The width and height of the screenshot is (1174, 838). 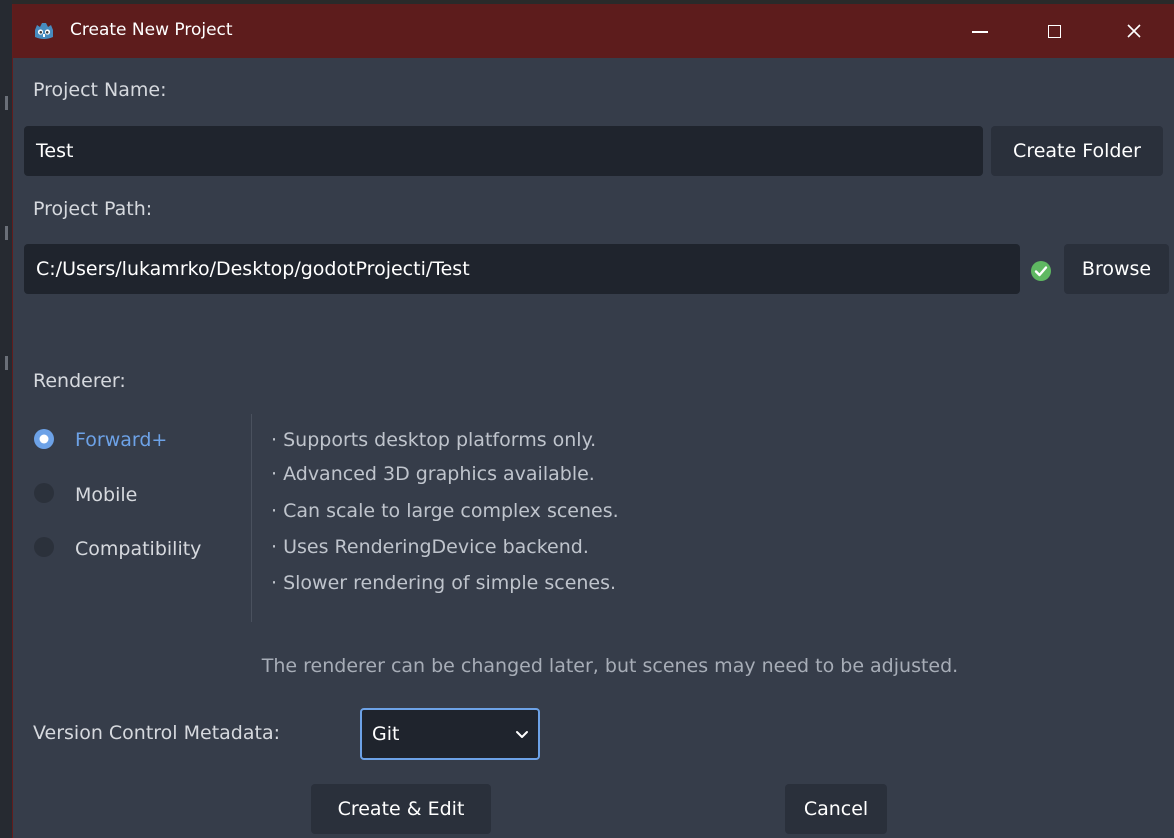 I want to click on check-circle-icon, so click(x=1041, y=271).